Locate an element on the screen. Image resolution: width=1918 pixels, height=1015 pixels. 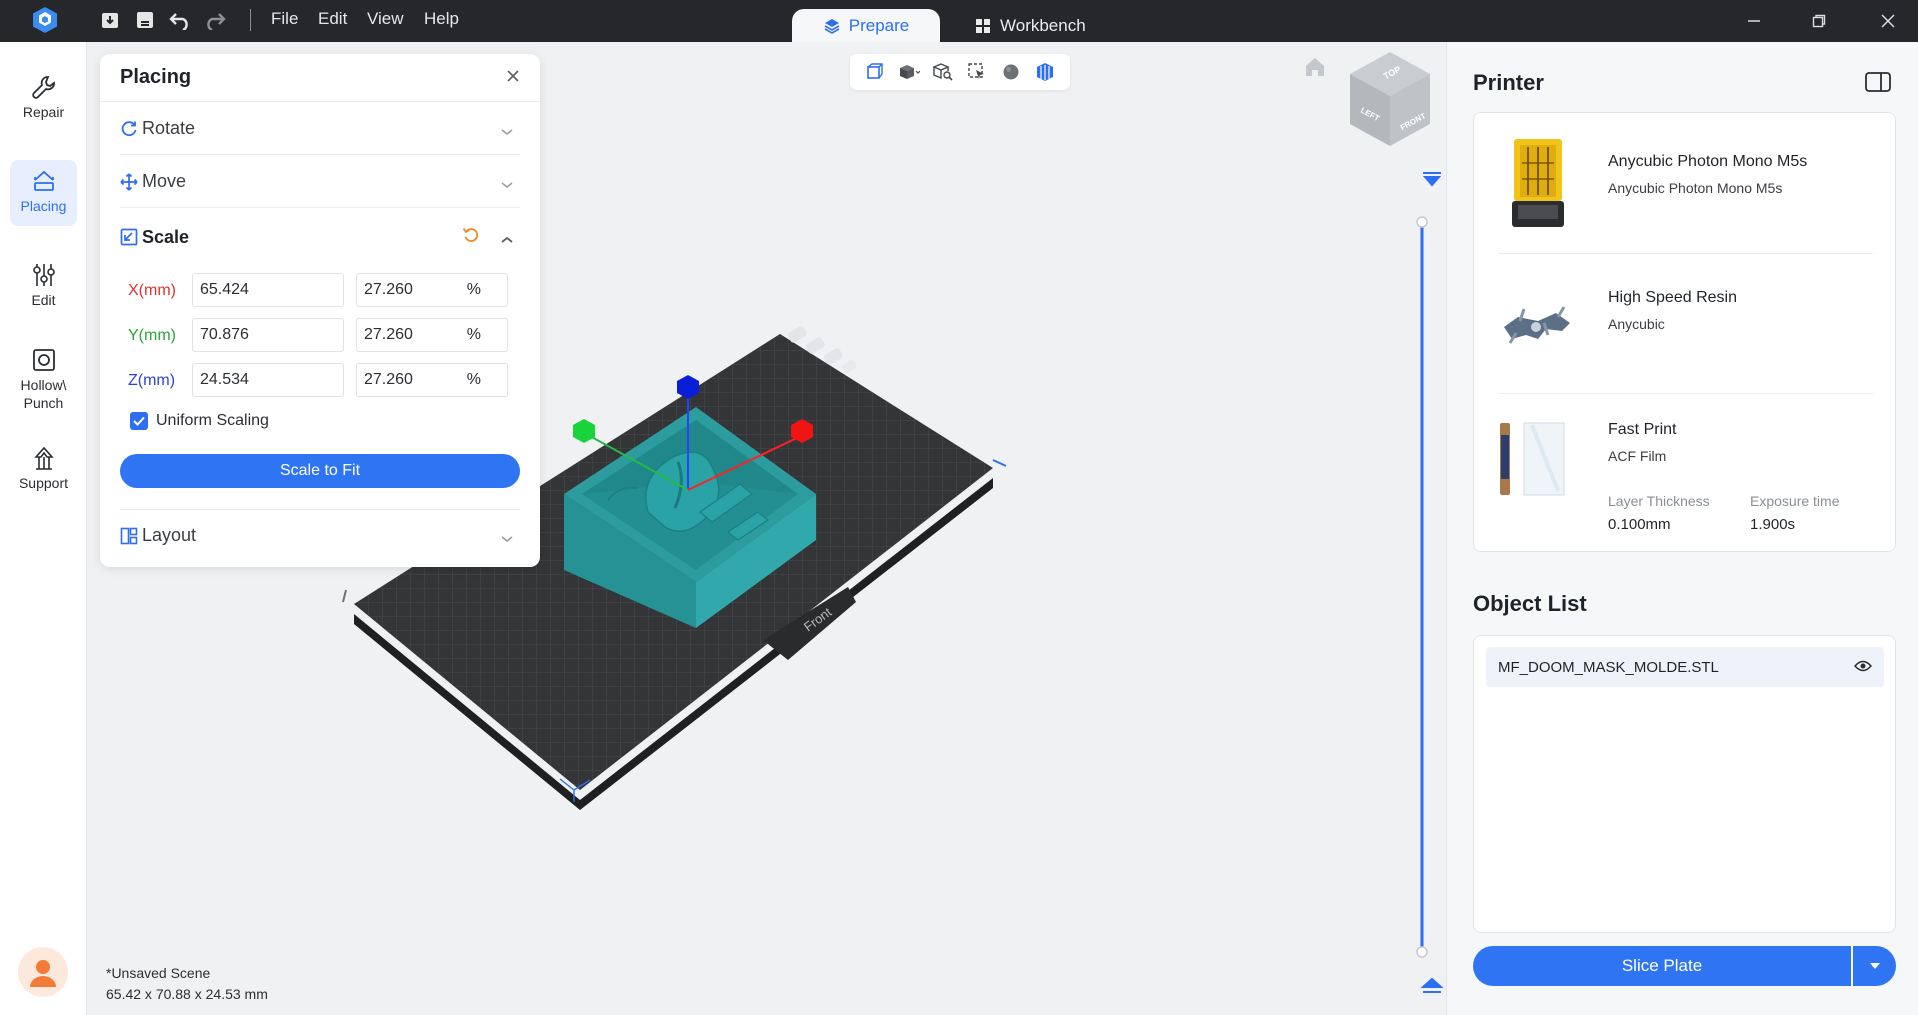
slice-options-dropdown is located at coordinates (1874, 966).